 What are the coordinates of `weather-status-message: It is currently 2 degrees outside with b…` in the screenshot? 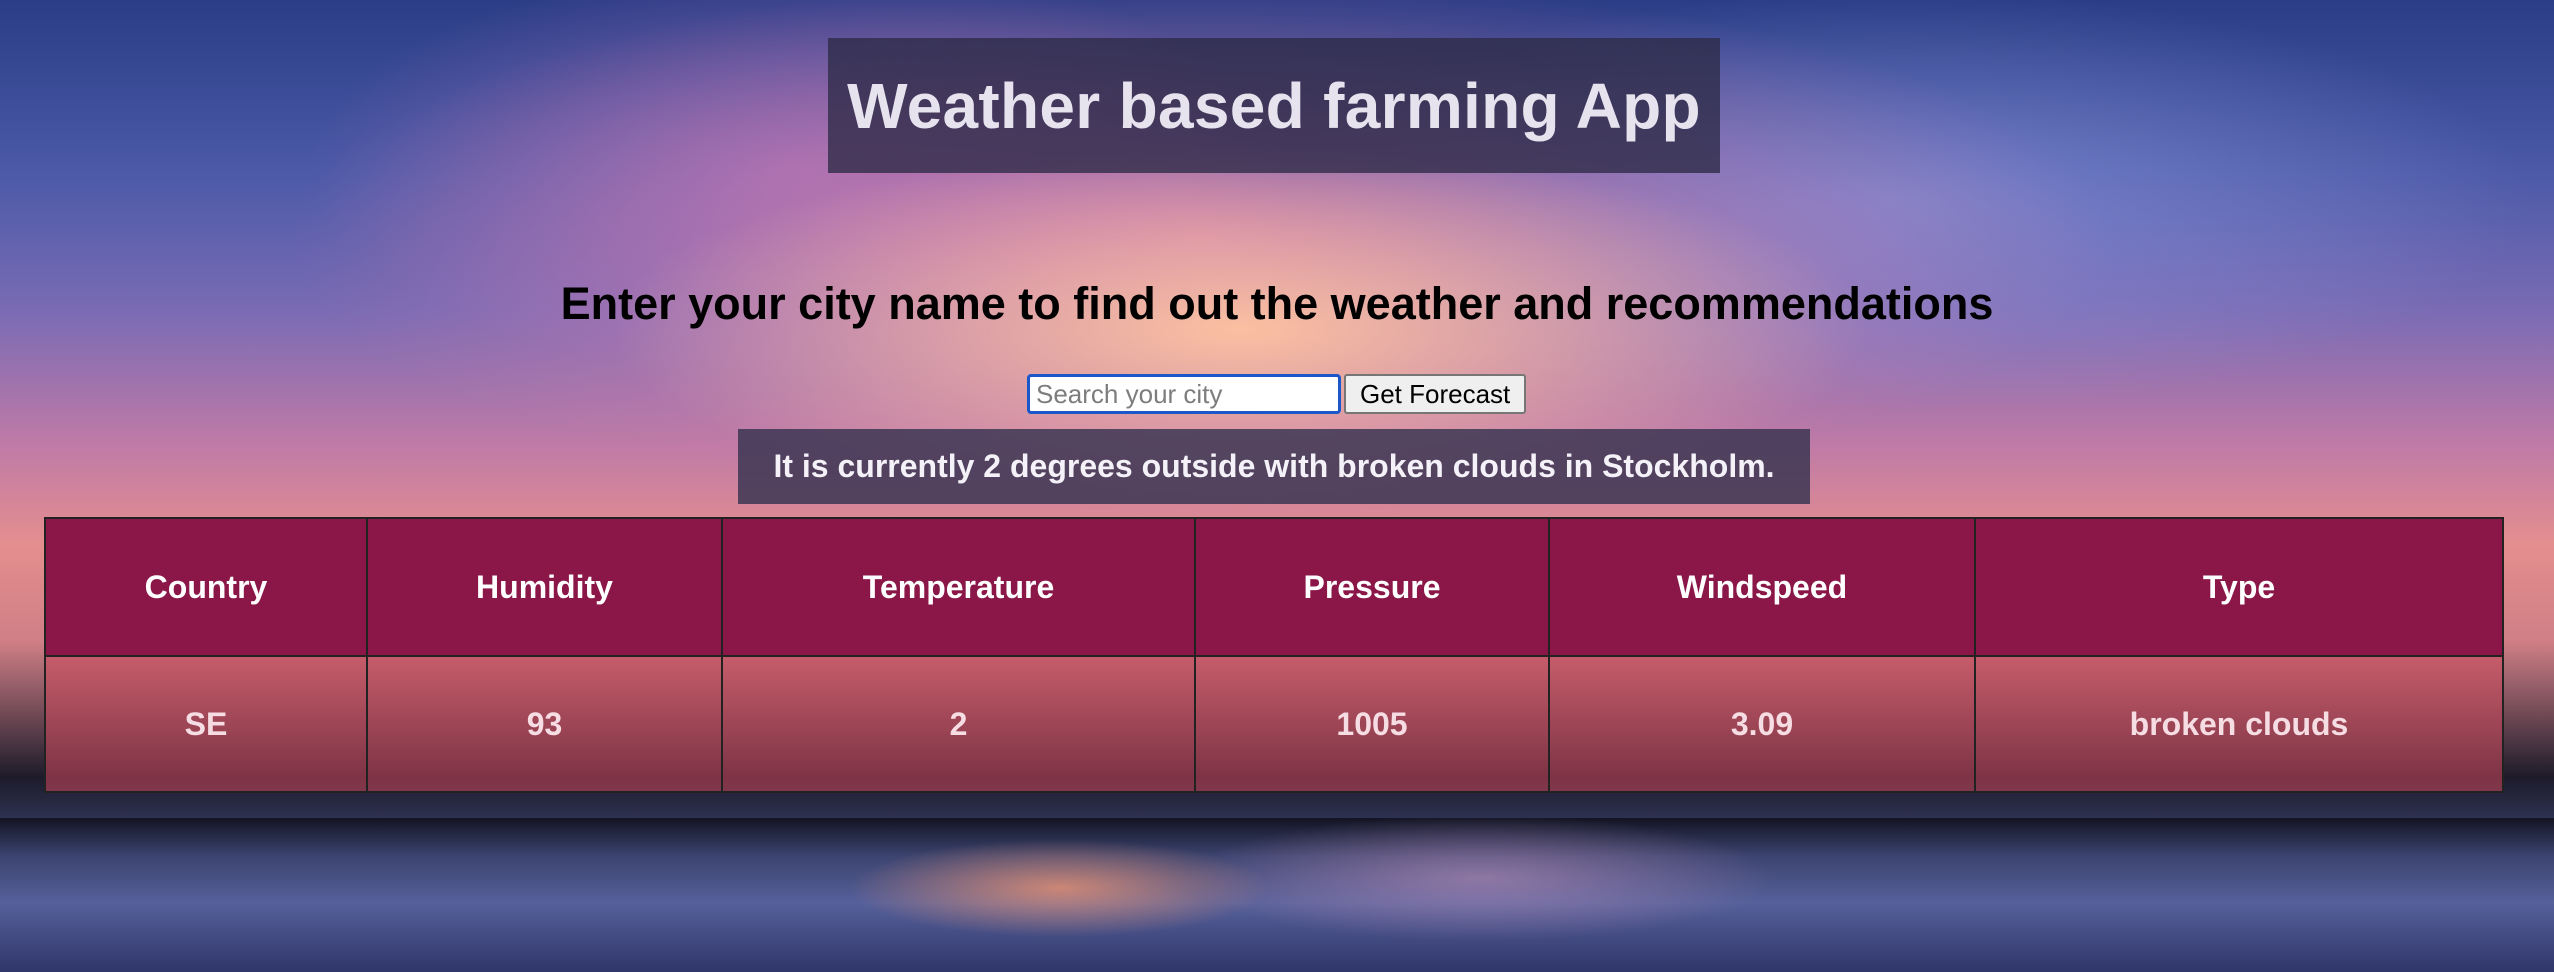 It's located at (1274, 466).